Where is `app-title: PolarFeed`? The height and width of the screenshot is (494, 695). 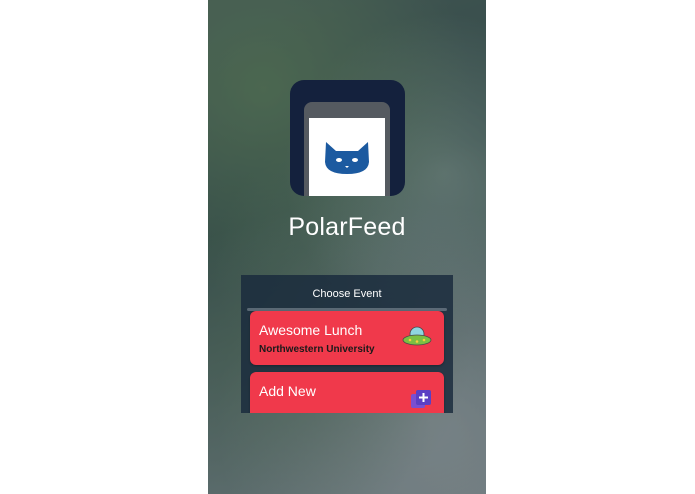 app-title: PolarFeed is located at coordinates (347, 227).